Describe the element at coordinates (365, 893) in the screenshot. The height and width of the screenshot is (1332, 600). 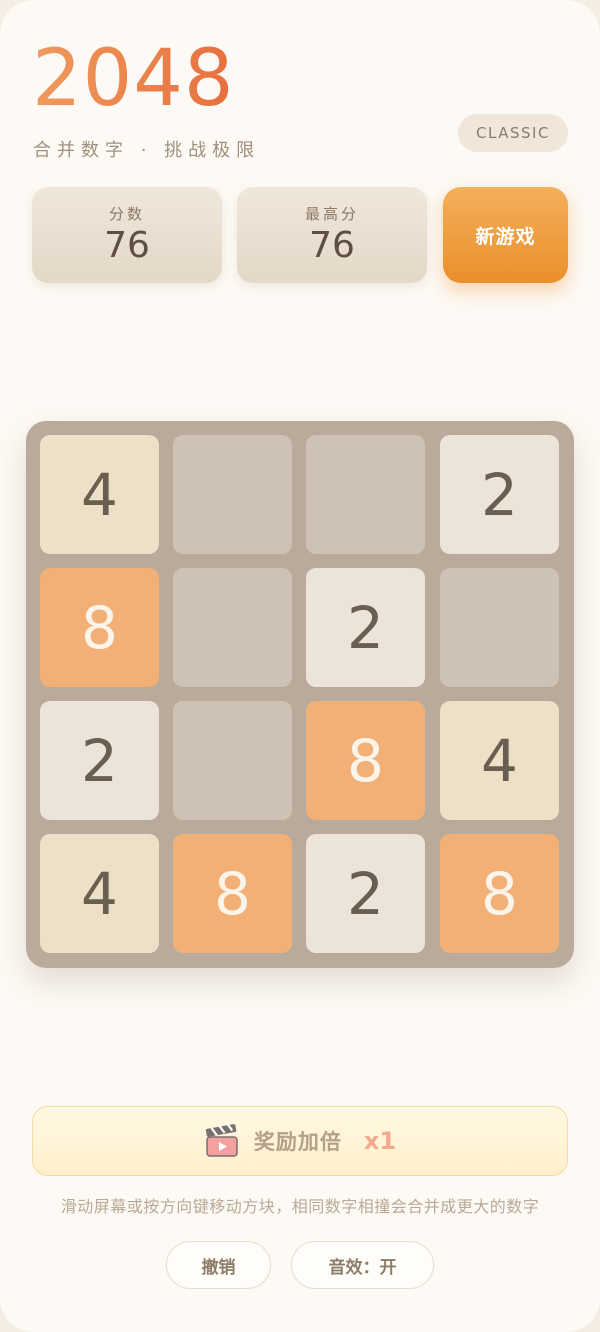
I see `board-cell-3-2: 2` at that location.